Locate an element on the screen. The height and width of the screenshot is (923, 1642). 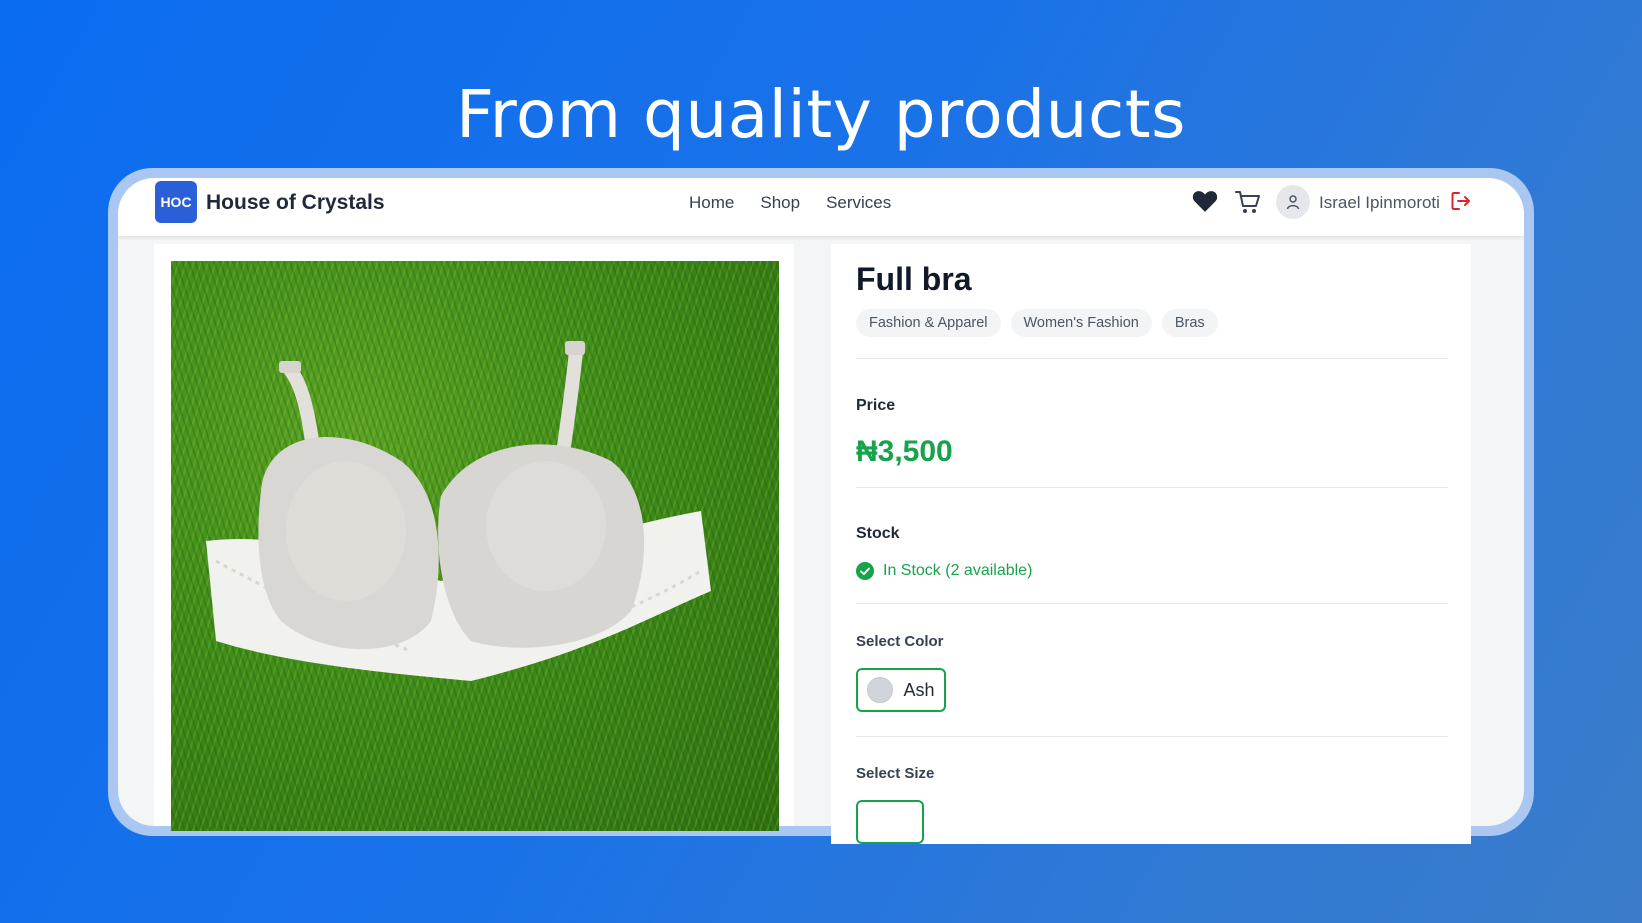
avatar is located at coordinates (1293, 202).